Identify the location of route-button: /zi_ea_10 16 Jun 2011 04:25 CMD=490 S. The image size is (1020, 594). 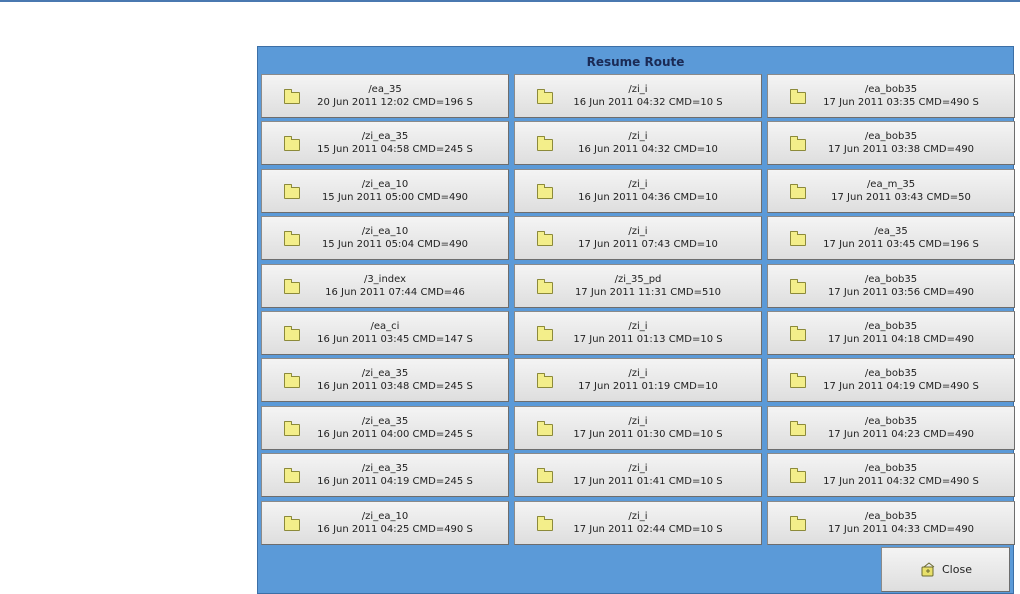
(385, 522).